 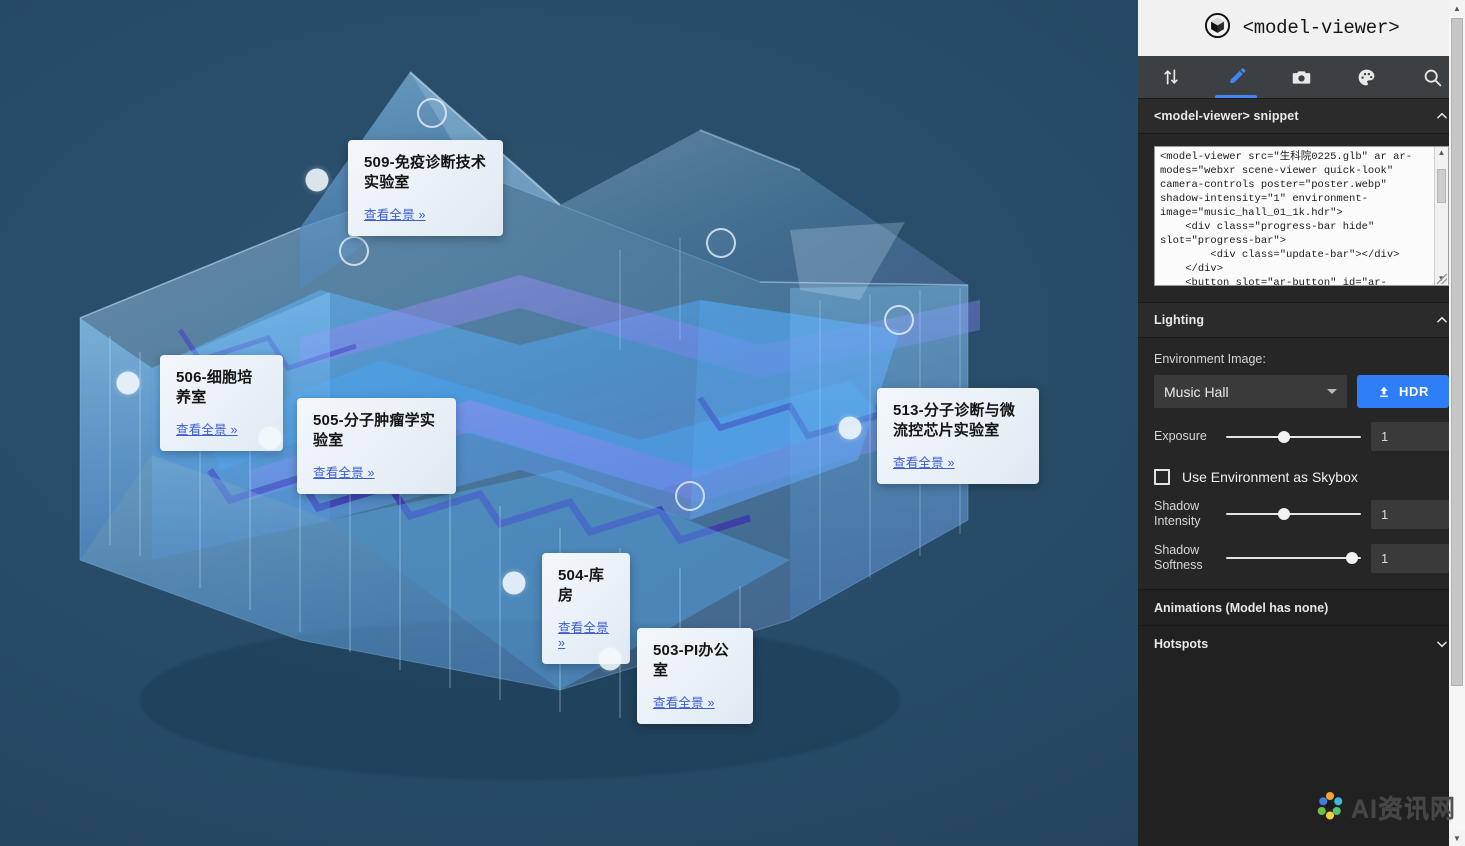 What do you see at coordinates (1179, 320) in the screenshot?
I see `lighting-section-title: Lighting` at bounding box center [1179, 320].